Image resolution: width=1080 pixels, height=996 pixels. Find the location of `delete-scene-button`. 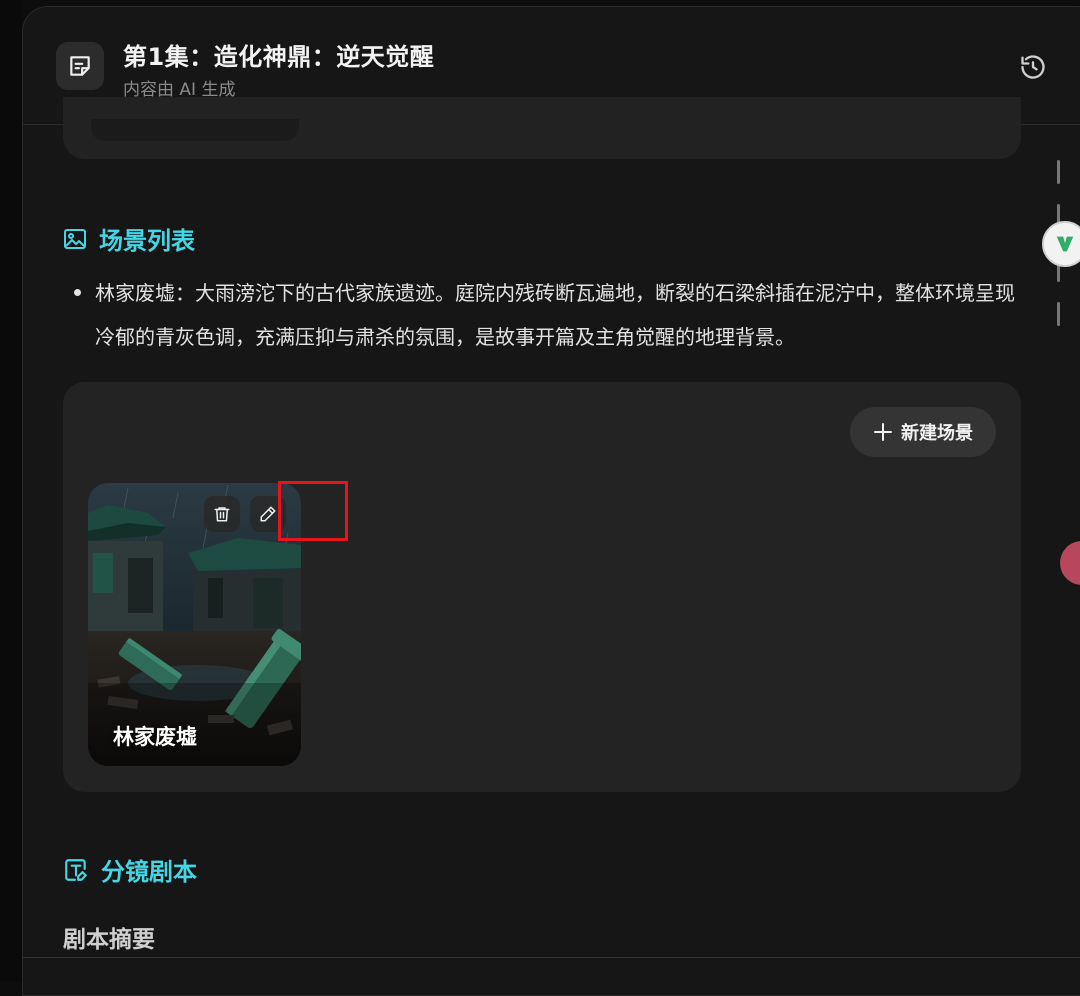

delete-scene-button is located at coordinates (222, 514).